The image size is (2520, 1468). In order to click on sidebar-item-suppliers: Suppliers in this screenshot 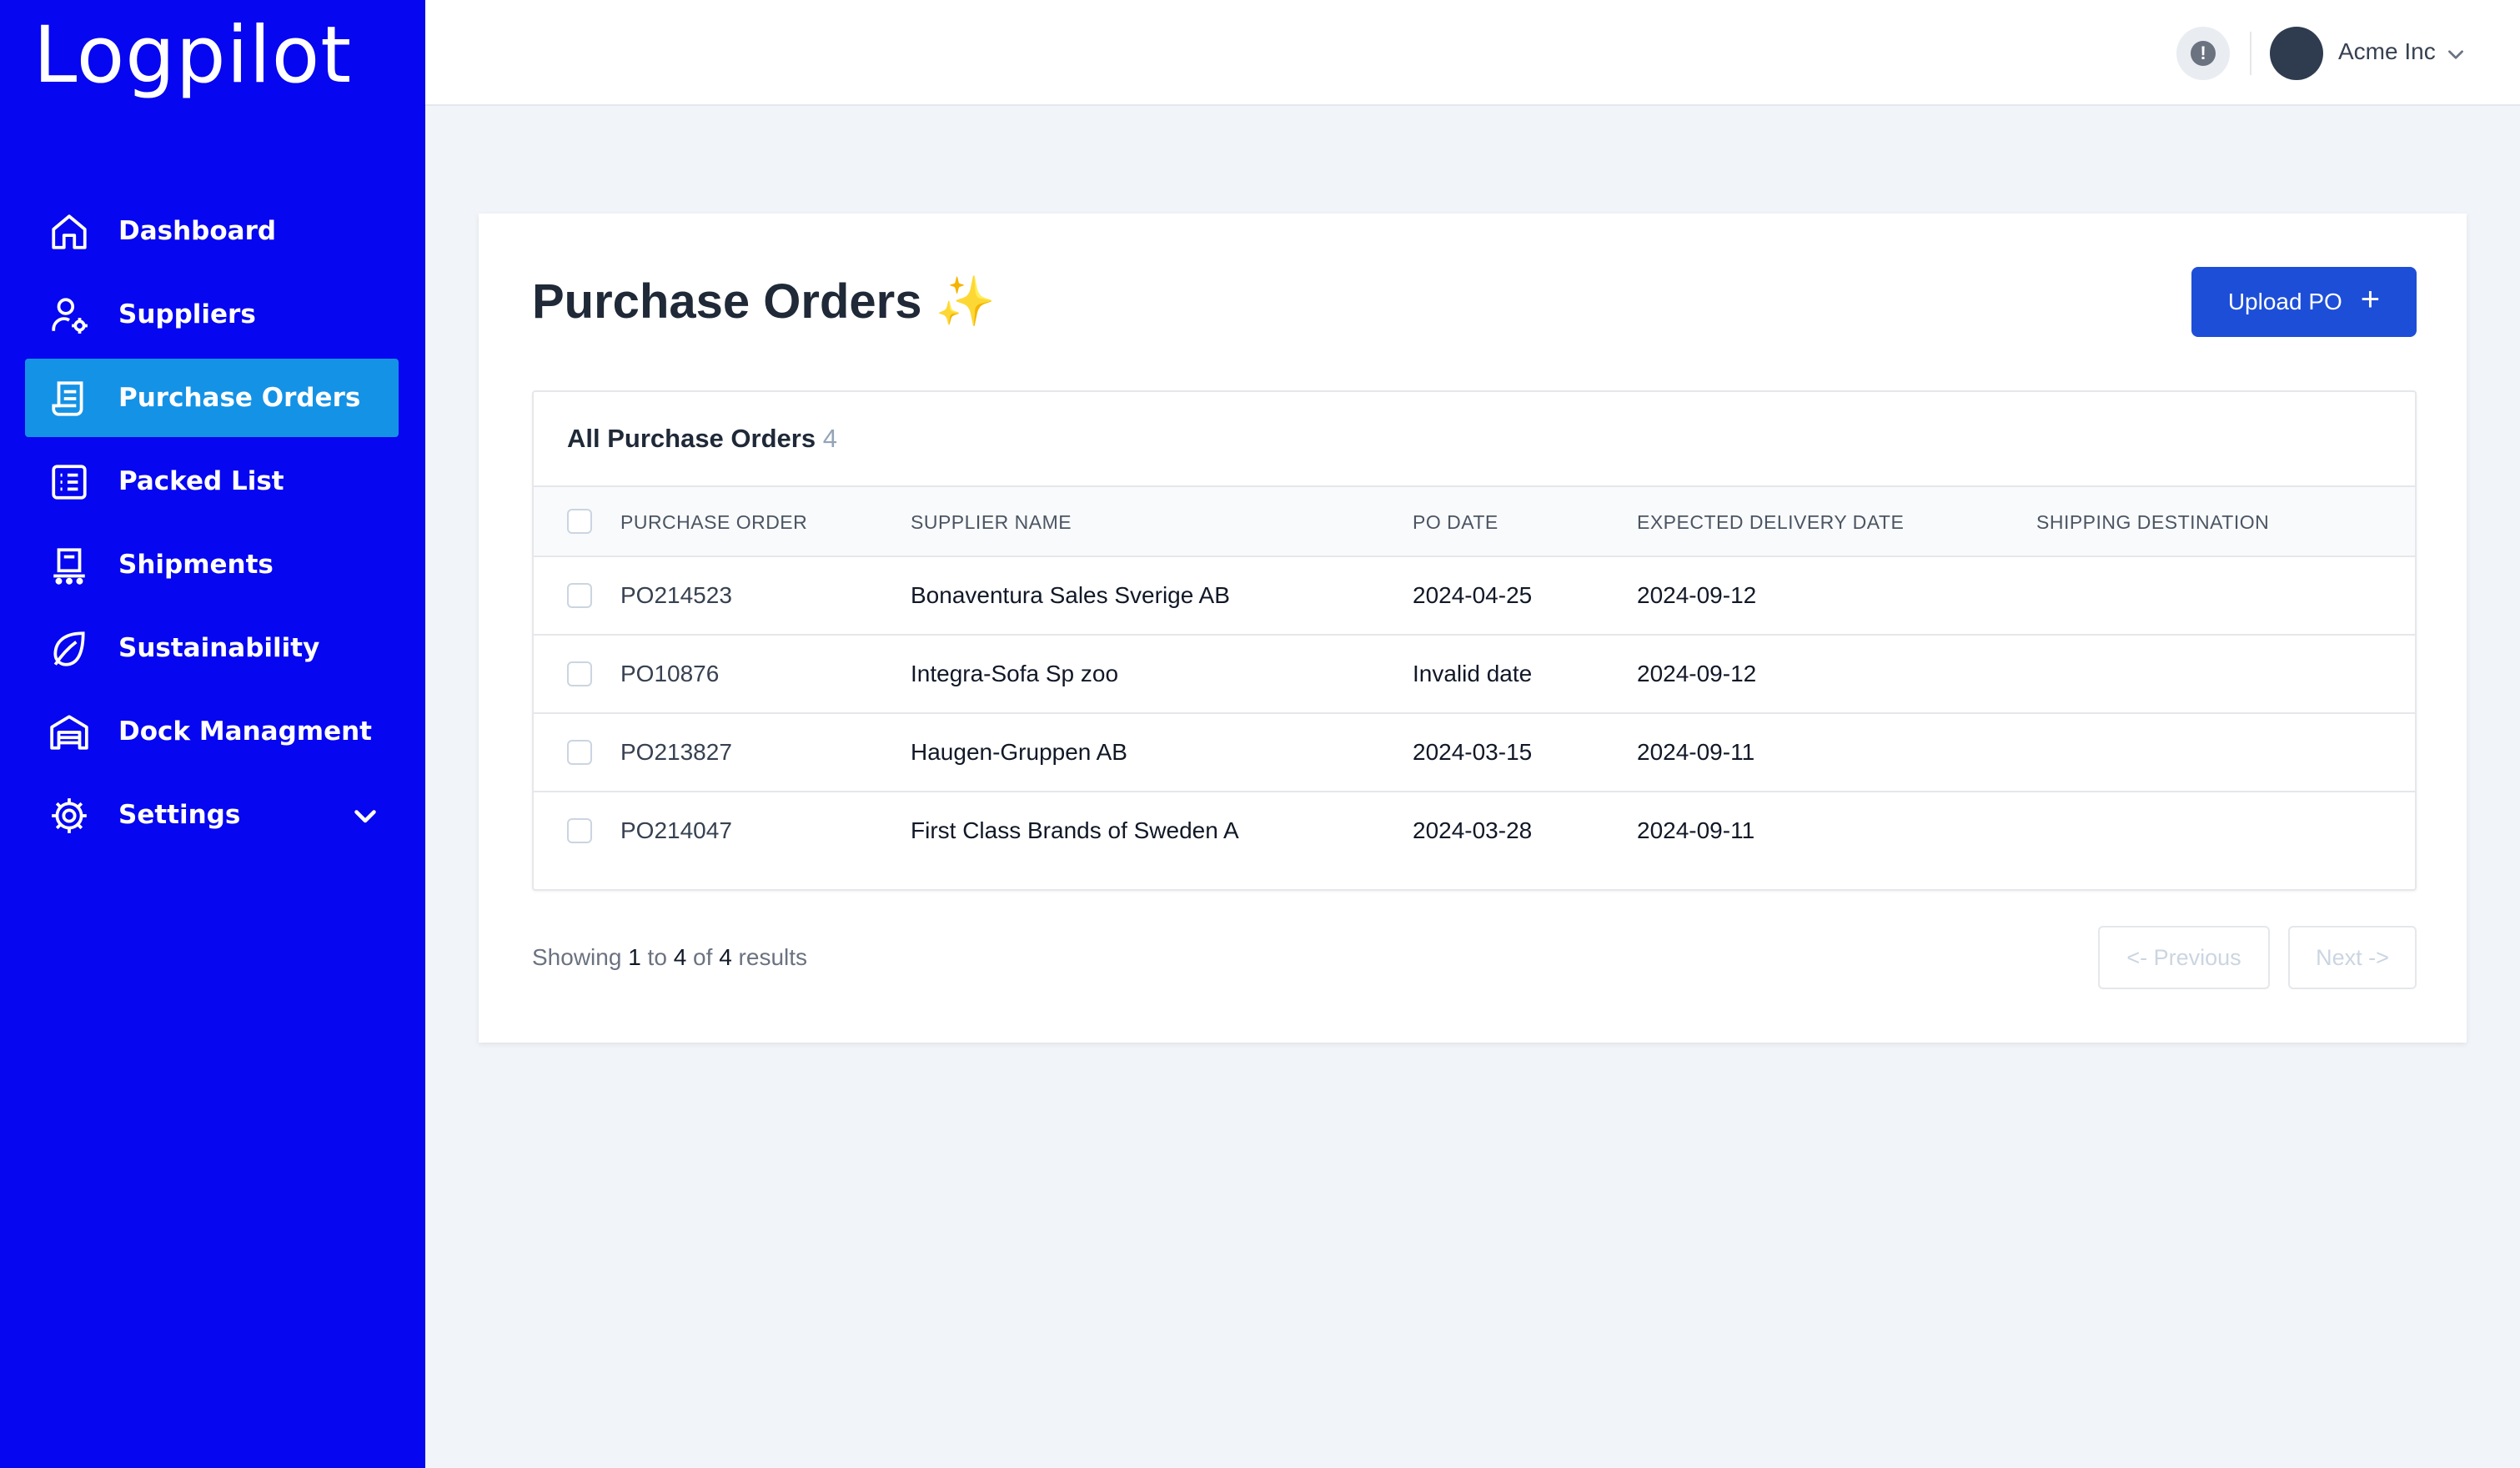, I will do `click(212, 314)`.